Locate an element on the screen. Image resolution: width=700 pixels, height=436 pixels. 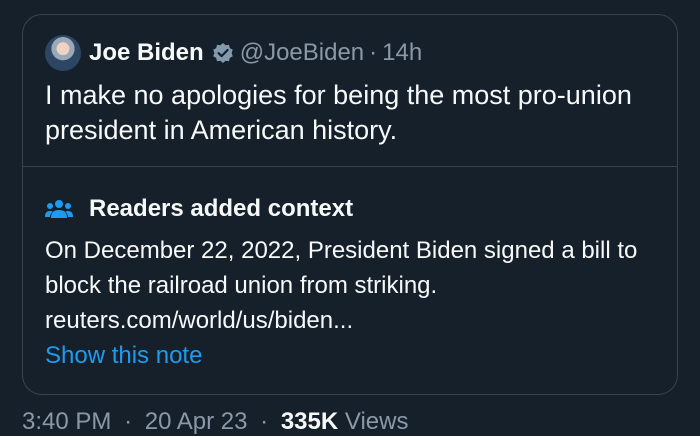
community-note-header: Readers added context is located at coordinates (350, 209).